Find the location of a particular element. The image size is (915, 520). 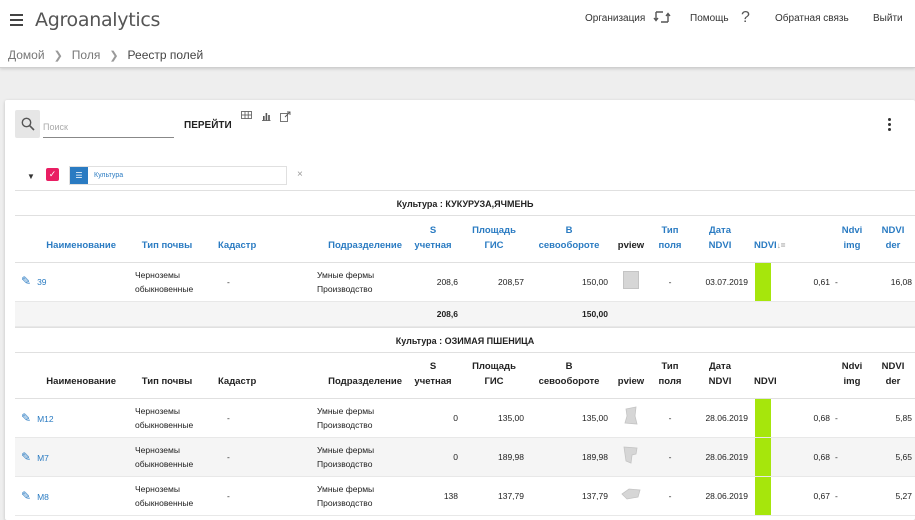

logout-link: Выйти is located at coordinates (888, 18).